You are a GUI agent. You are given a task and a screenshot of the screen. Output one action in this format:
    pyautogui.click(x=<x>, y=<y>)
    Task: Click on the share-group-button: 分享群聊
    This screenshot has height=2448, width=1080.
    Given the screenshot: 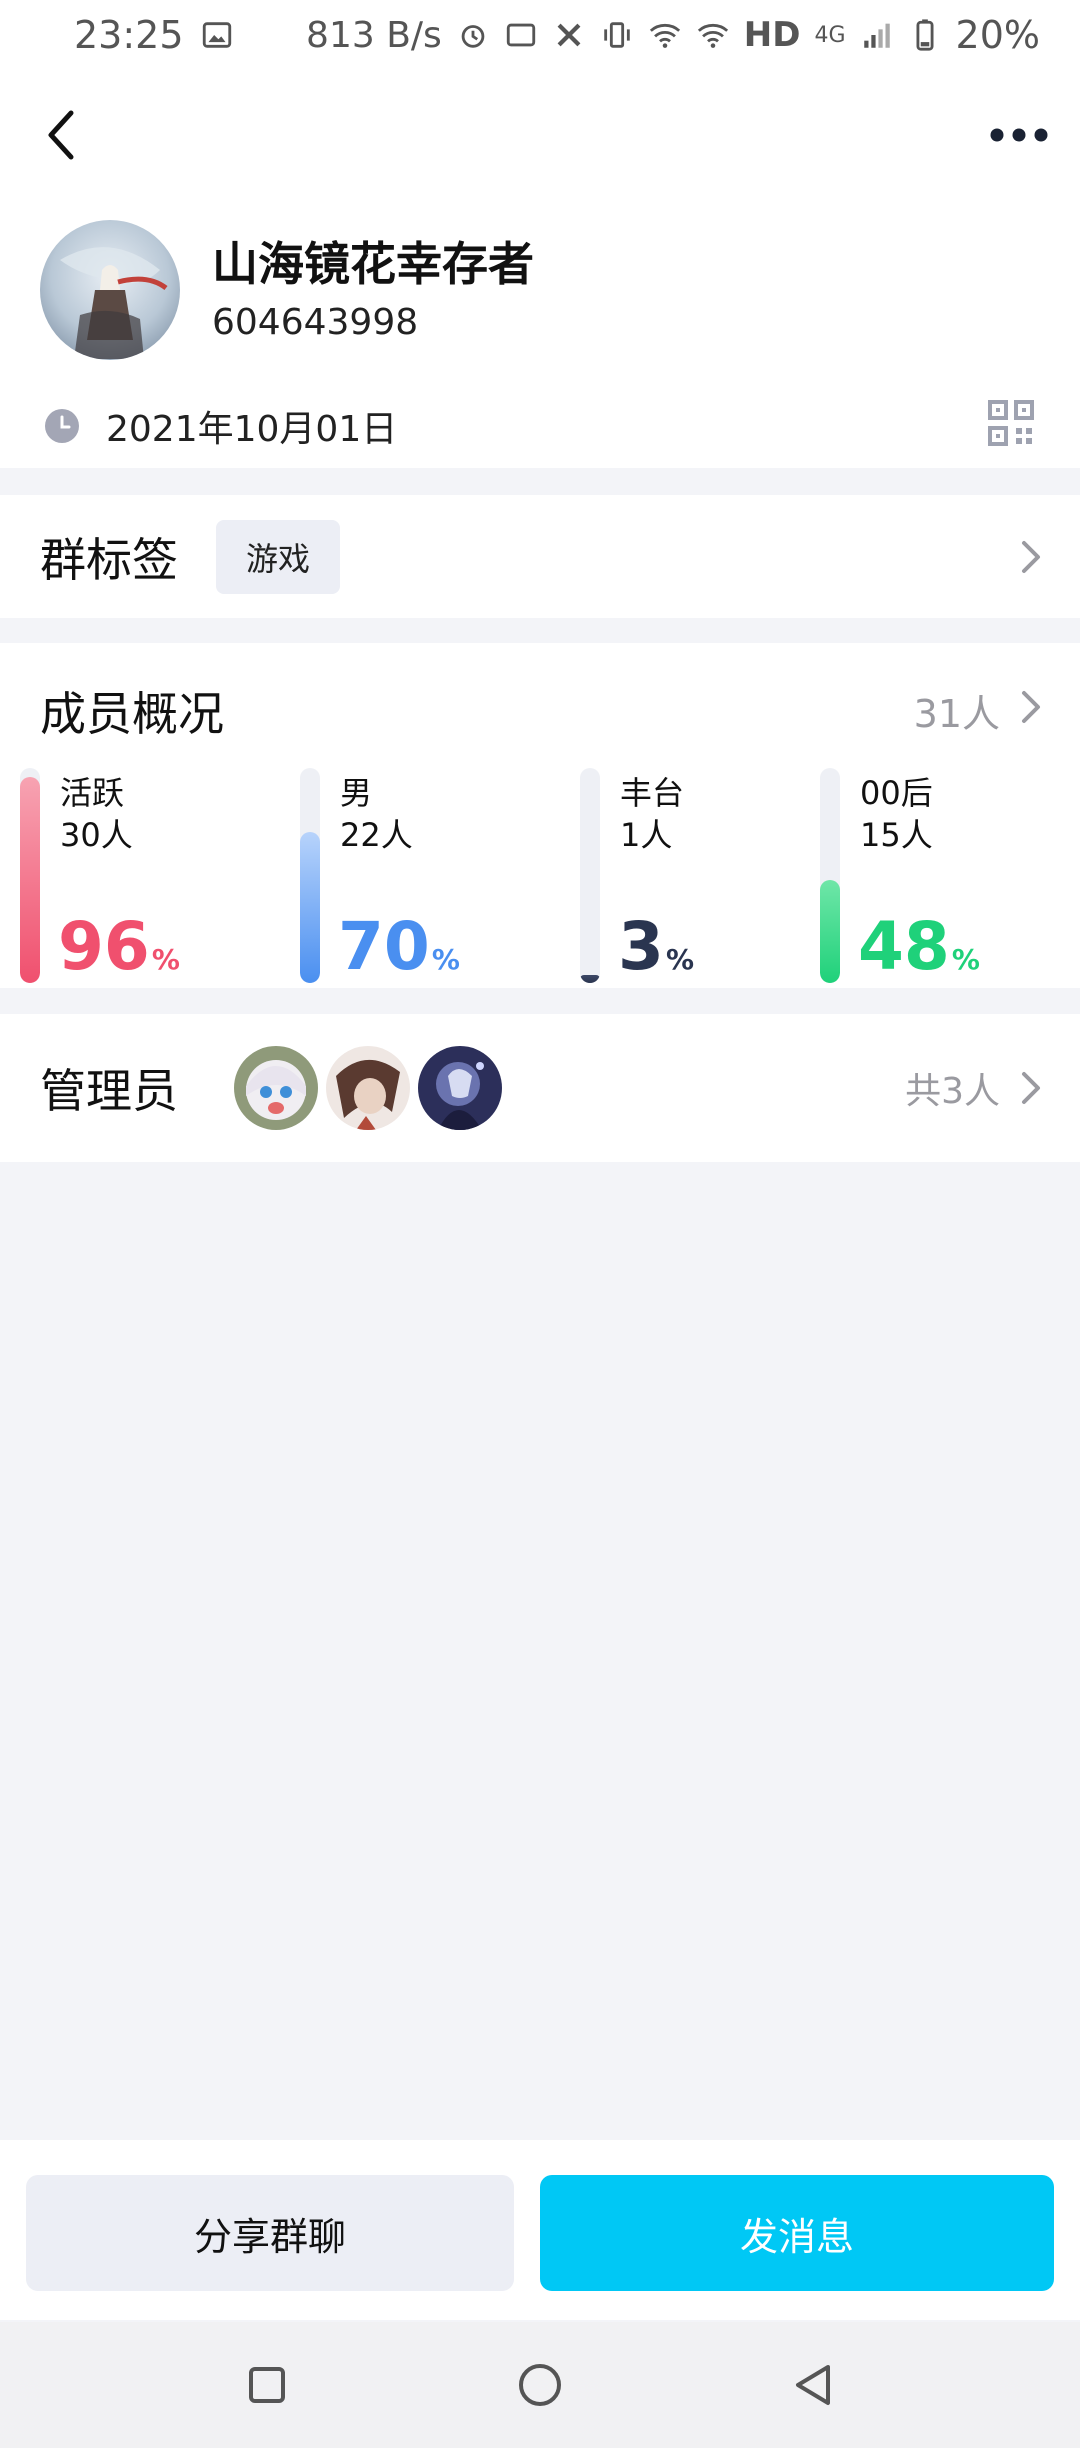 What is the action you would take?
    pyautogui.click(x=270, y=2233)
    